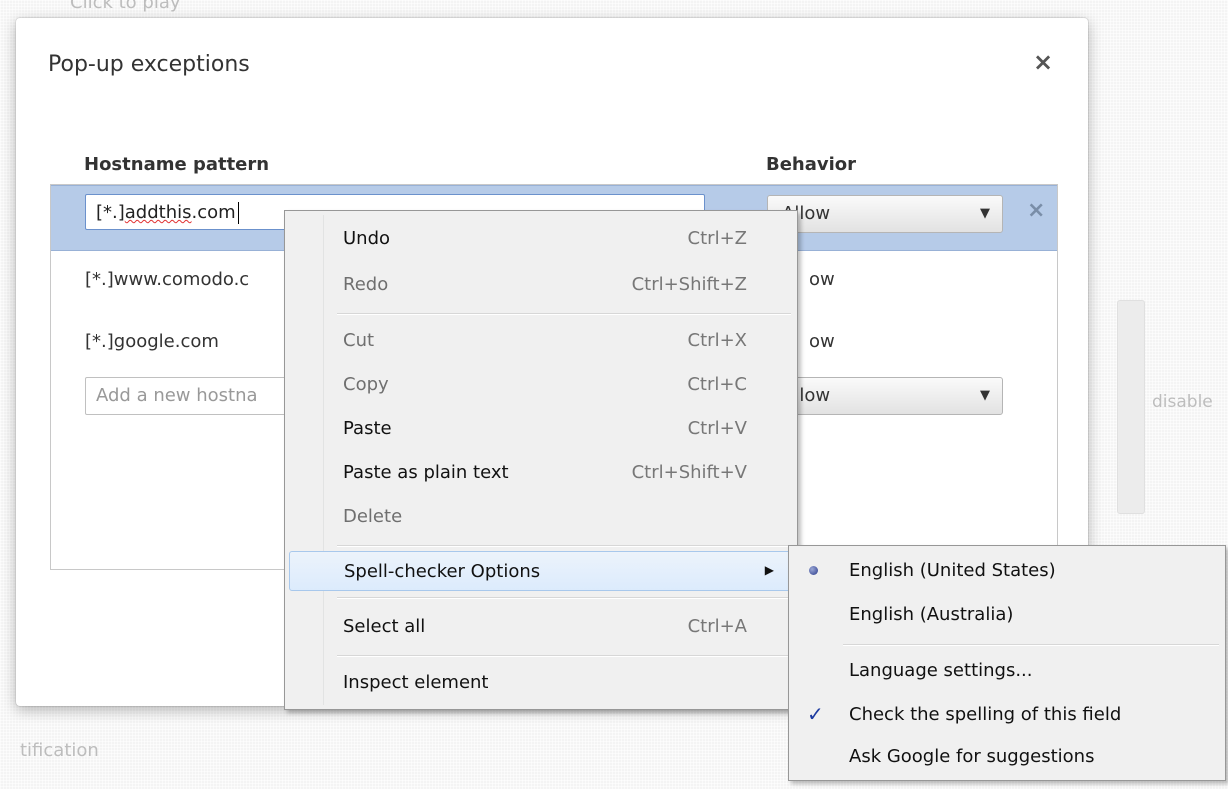  Describe the element at coordinates (885, 396) in the screenshot. I see `add-behavior-select: Allow ▼` at that location.